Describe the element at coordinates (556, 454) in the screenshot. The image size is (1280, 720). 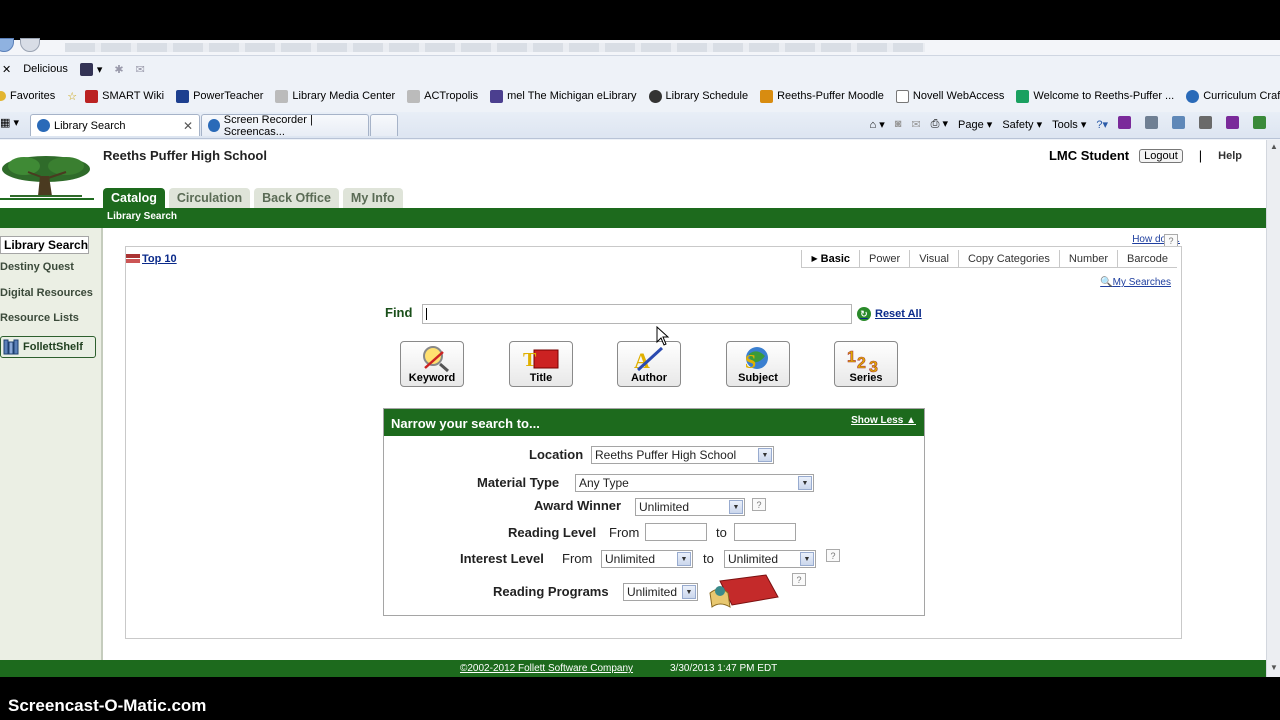
I see `location-label: Location` at that location.